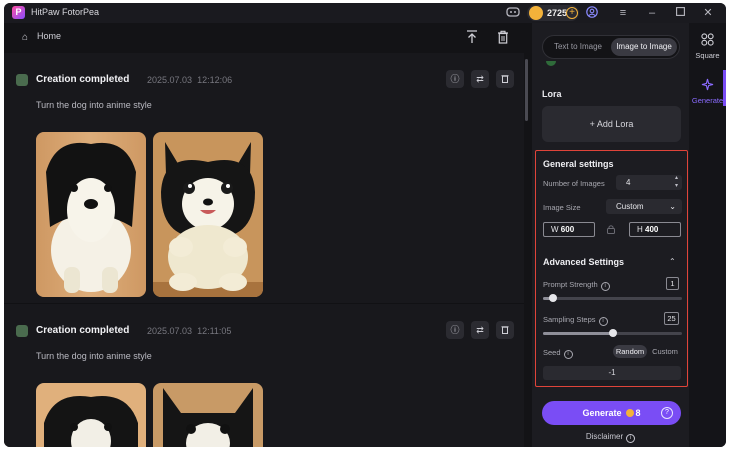 Image resolution: width=729 pixels, height=450 pixels. I want to click on lora-label: Lora, so click(552, 94).